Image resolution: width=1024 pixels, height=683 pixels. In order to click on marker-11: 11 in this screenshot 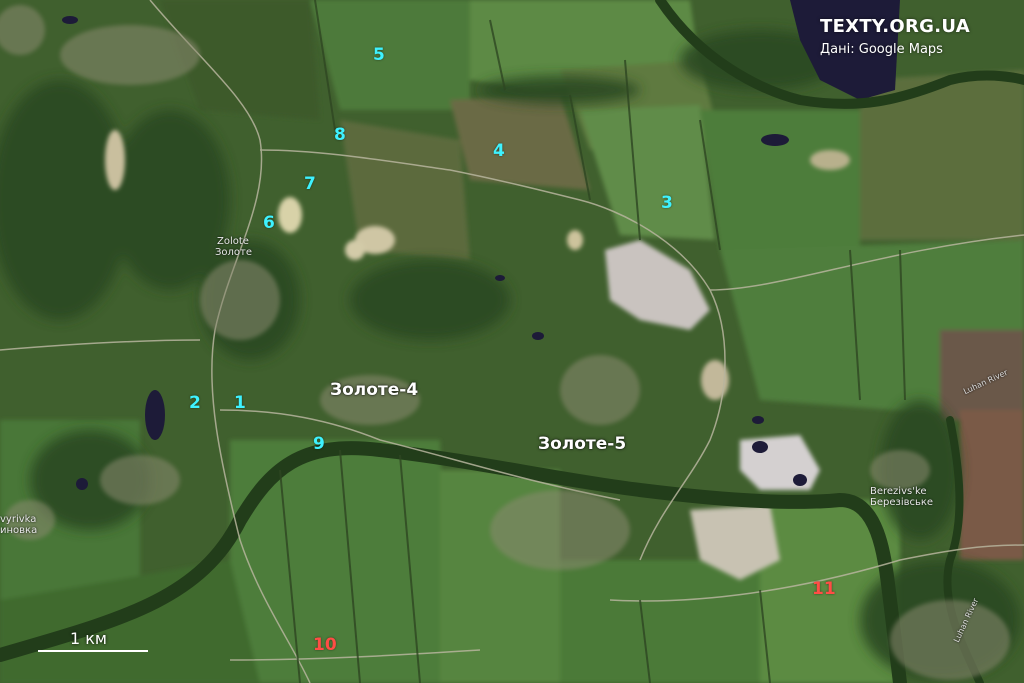, I will do `click(824, 589)`.